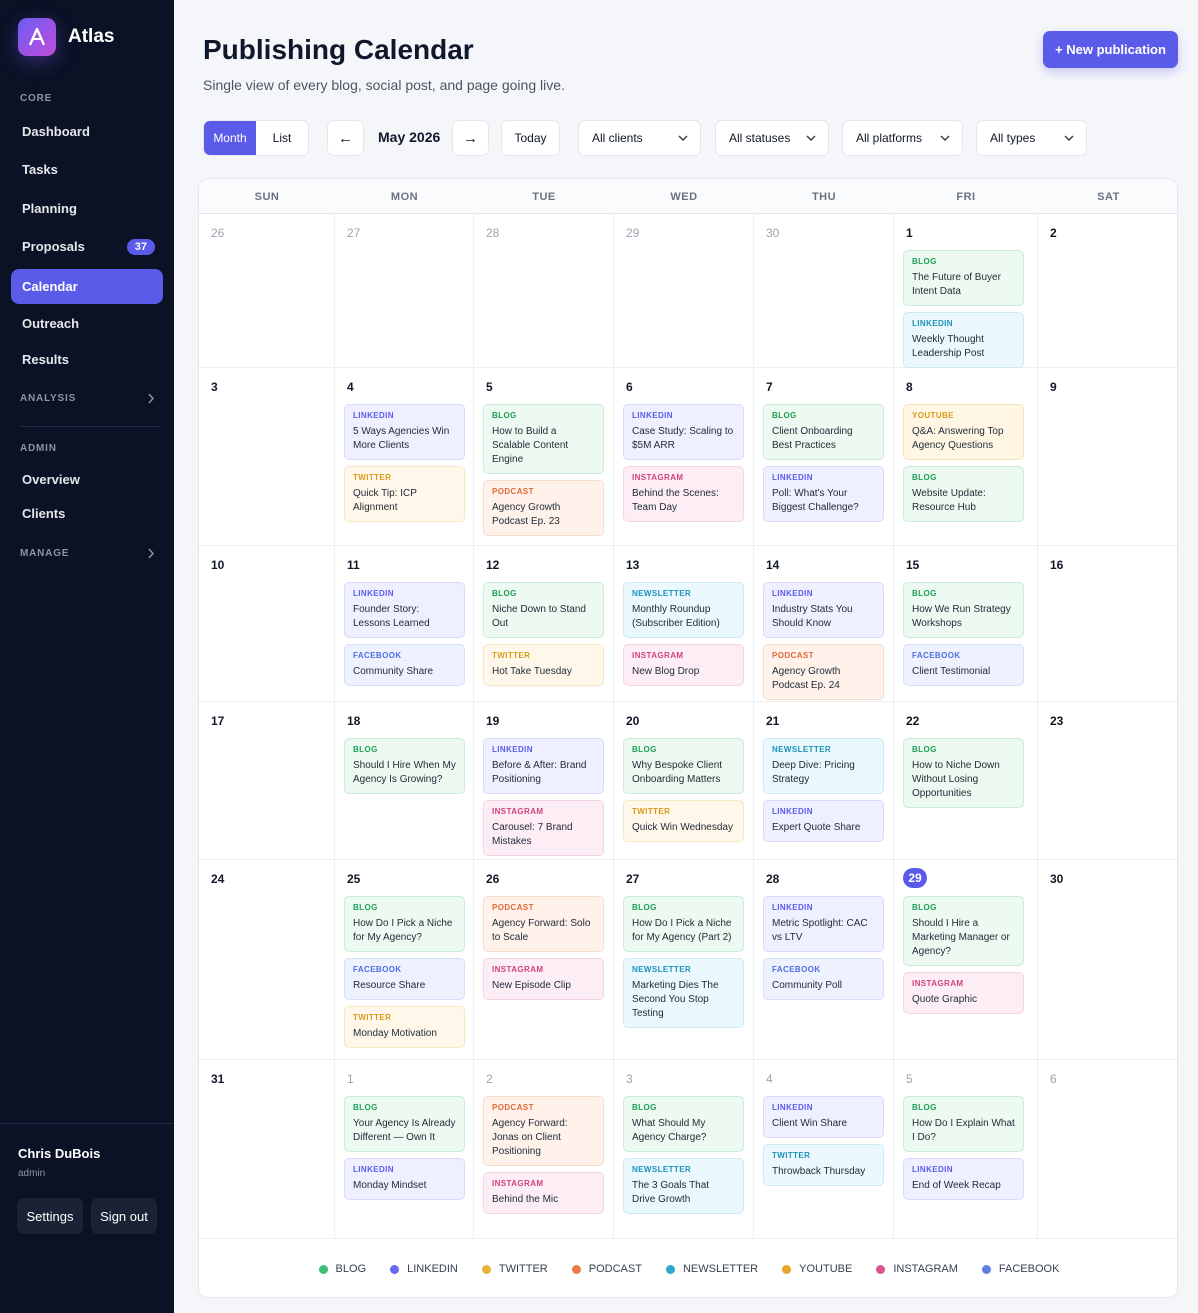  Describe the element at coordinates (963, 278) in the screenshot. I see `publication-card-blog: BLOG The Future of Buyer Intent Data` at that location.